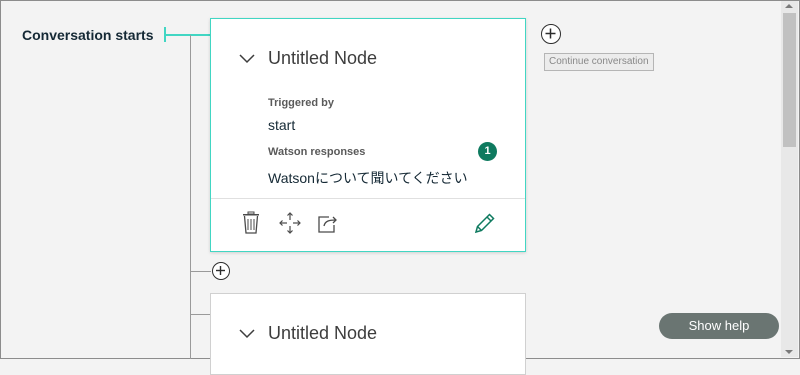 The height and width of the screenshot is (375, 800). Describe the element at coordinates (301, 103) in the screenshot. I see `triggered-by-label: Triggered by` at that location.